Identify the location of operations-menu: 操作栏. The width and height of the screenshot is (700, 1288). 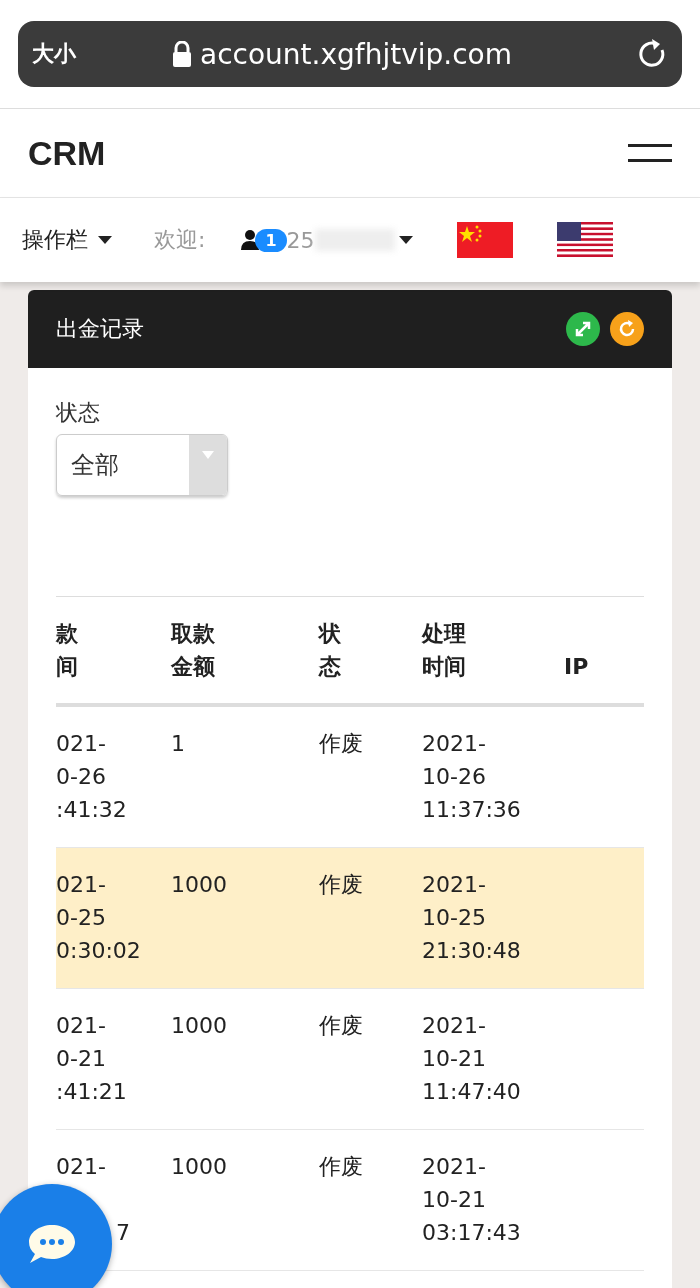
(67, 240).